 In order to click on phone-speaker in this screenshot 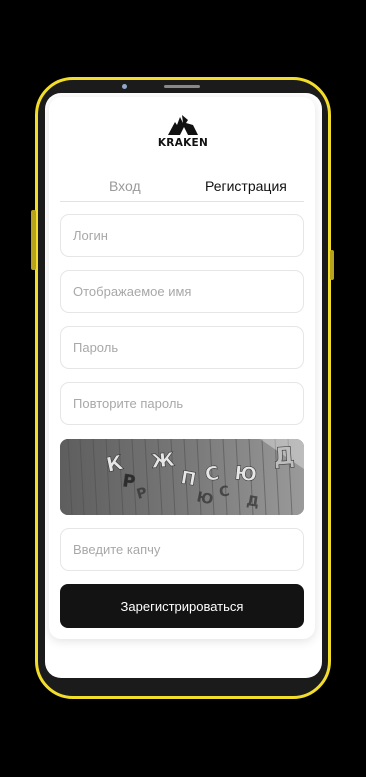, I will do `click(182, 86)`.